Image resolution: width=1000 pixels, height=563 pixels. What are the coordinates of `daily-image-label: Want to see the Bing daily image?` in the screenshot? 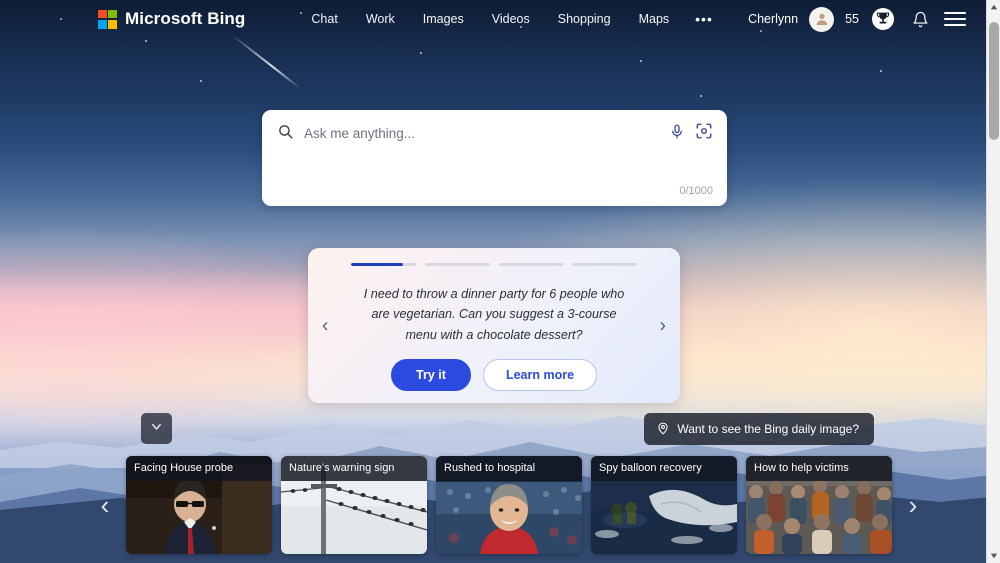 It's located at (768, 429).